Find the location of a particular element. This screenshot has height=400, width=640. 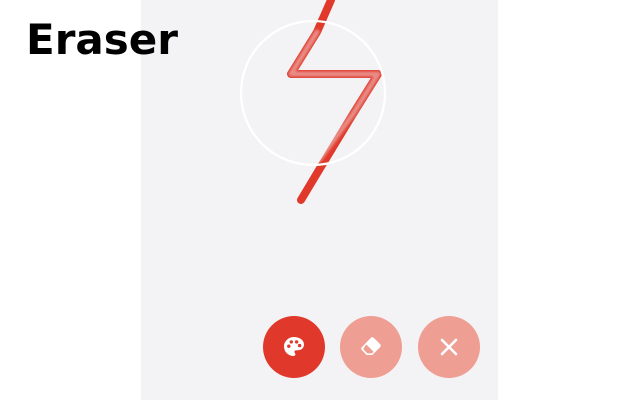

close-button is located at coordinates (449, 347).